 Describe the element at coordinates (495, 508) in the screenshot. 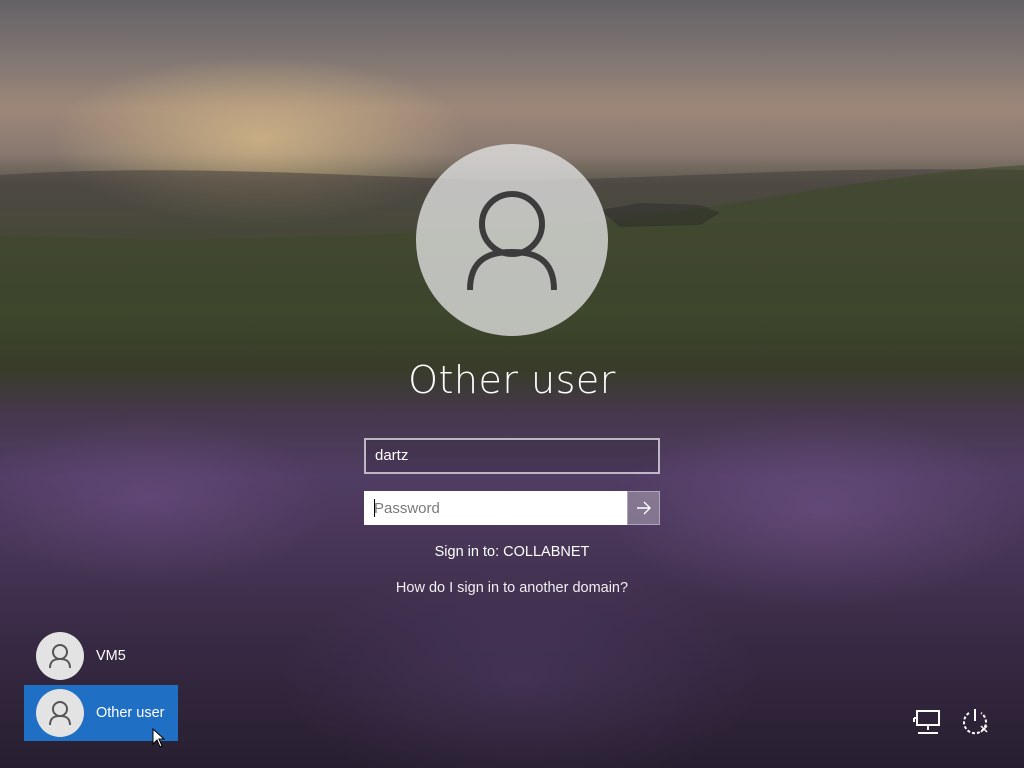

I see `password-field` at that location.